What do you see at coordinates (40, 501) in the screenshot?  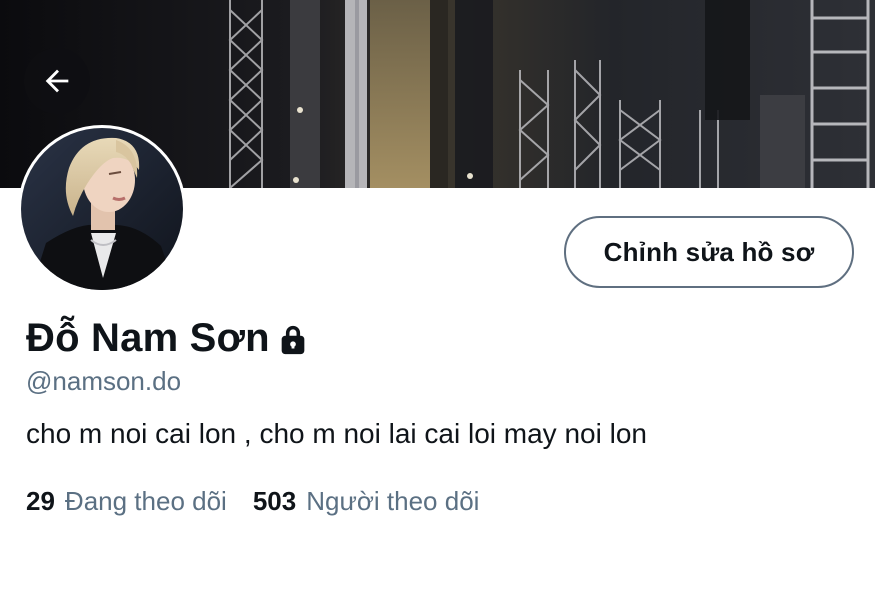 I see `following-count: 29` at bounding box center [40, 501].